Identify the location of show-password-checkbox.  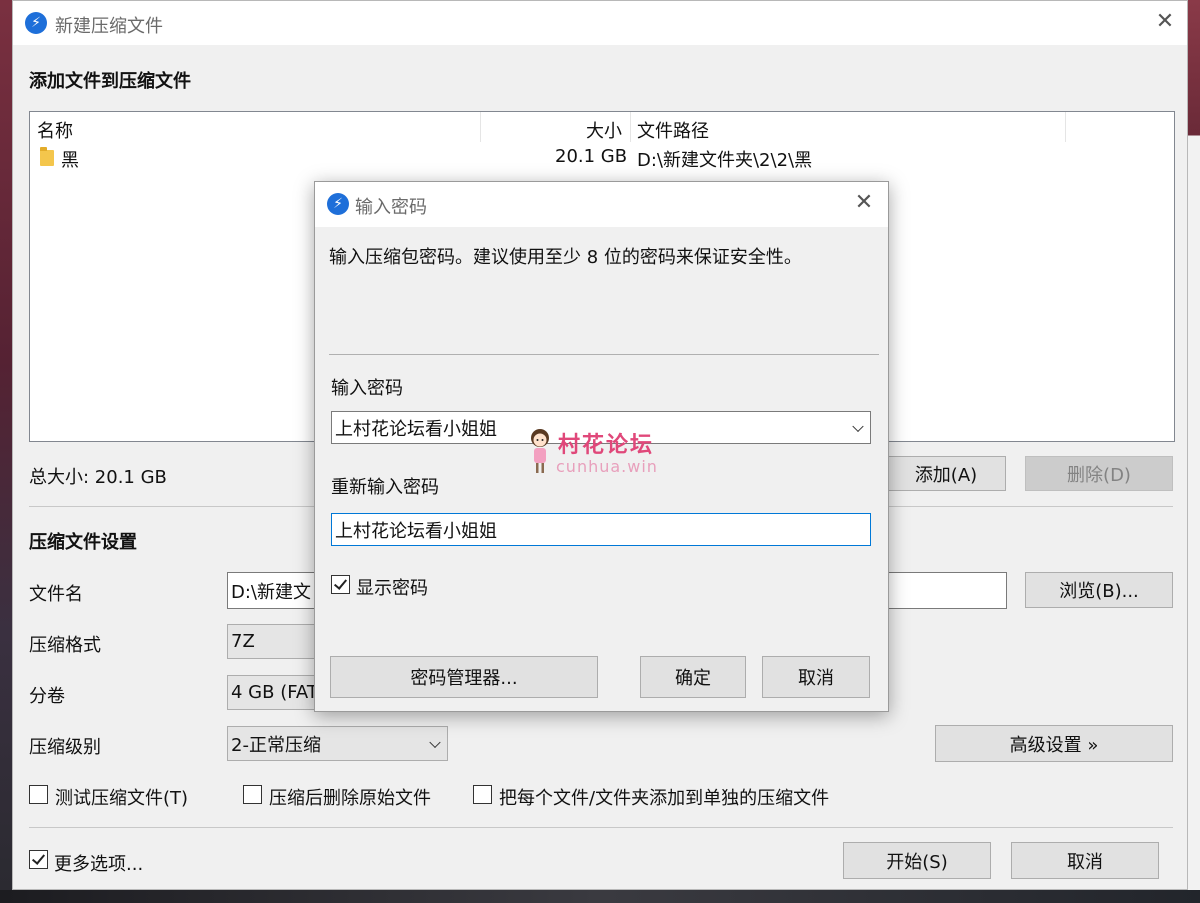
(340, 584).